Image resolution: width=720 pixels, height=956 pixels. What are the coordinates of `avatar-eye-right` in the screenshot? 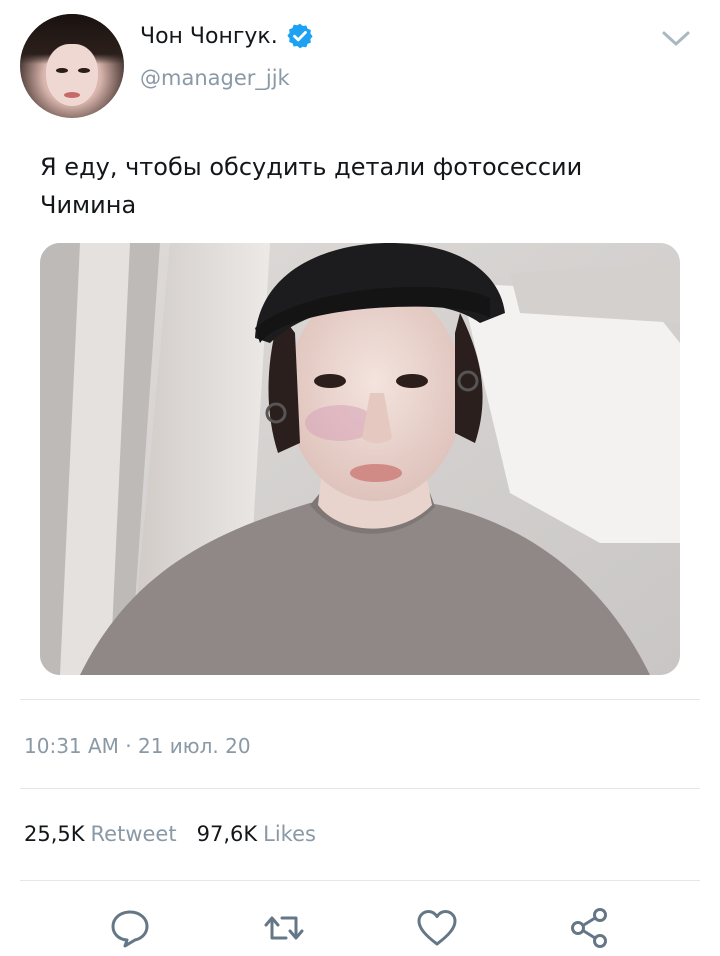 It's located at (84, 70).